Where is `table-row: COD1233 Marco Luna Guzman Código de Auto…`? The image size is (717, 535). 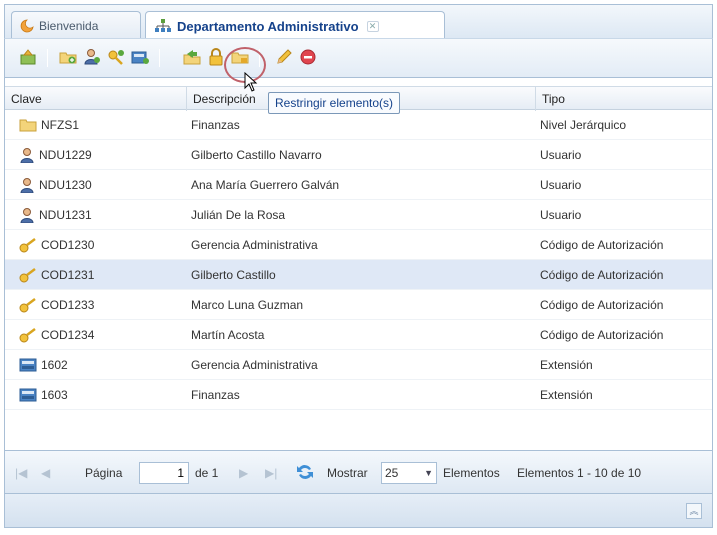
table-row: COD1233 Marco Luna Guzman Código de Auto… is located at coordinates (358, 305).